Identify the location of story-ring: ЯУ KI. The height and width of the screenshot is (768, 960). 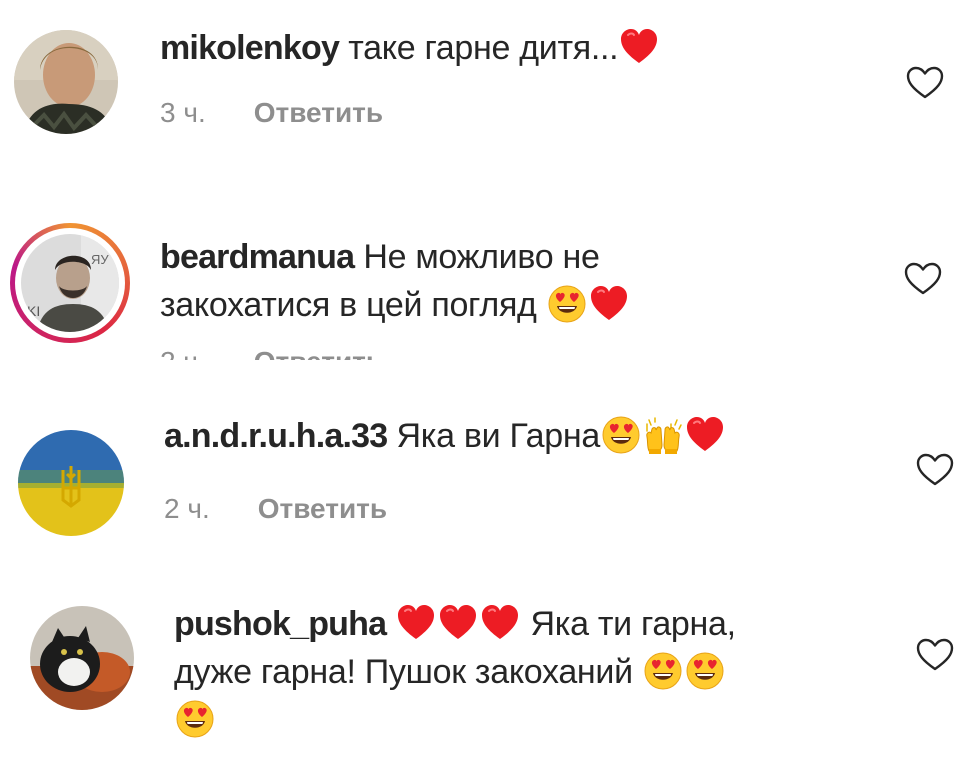
(70, 283).